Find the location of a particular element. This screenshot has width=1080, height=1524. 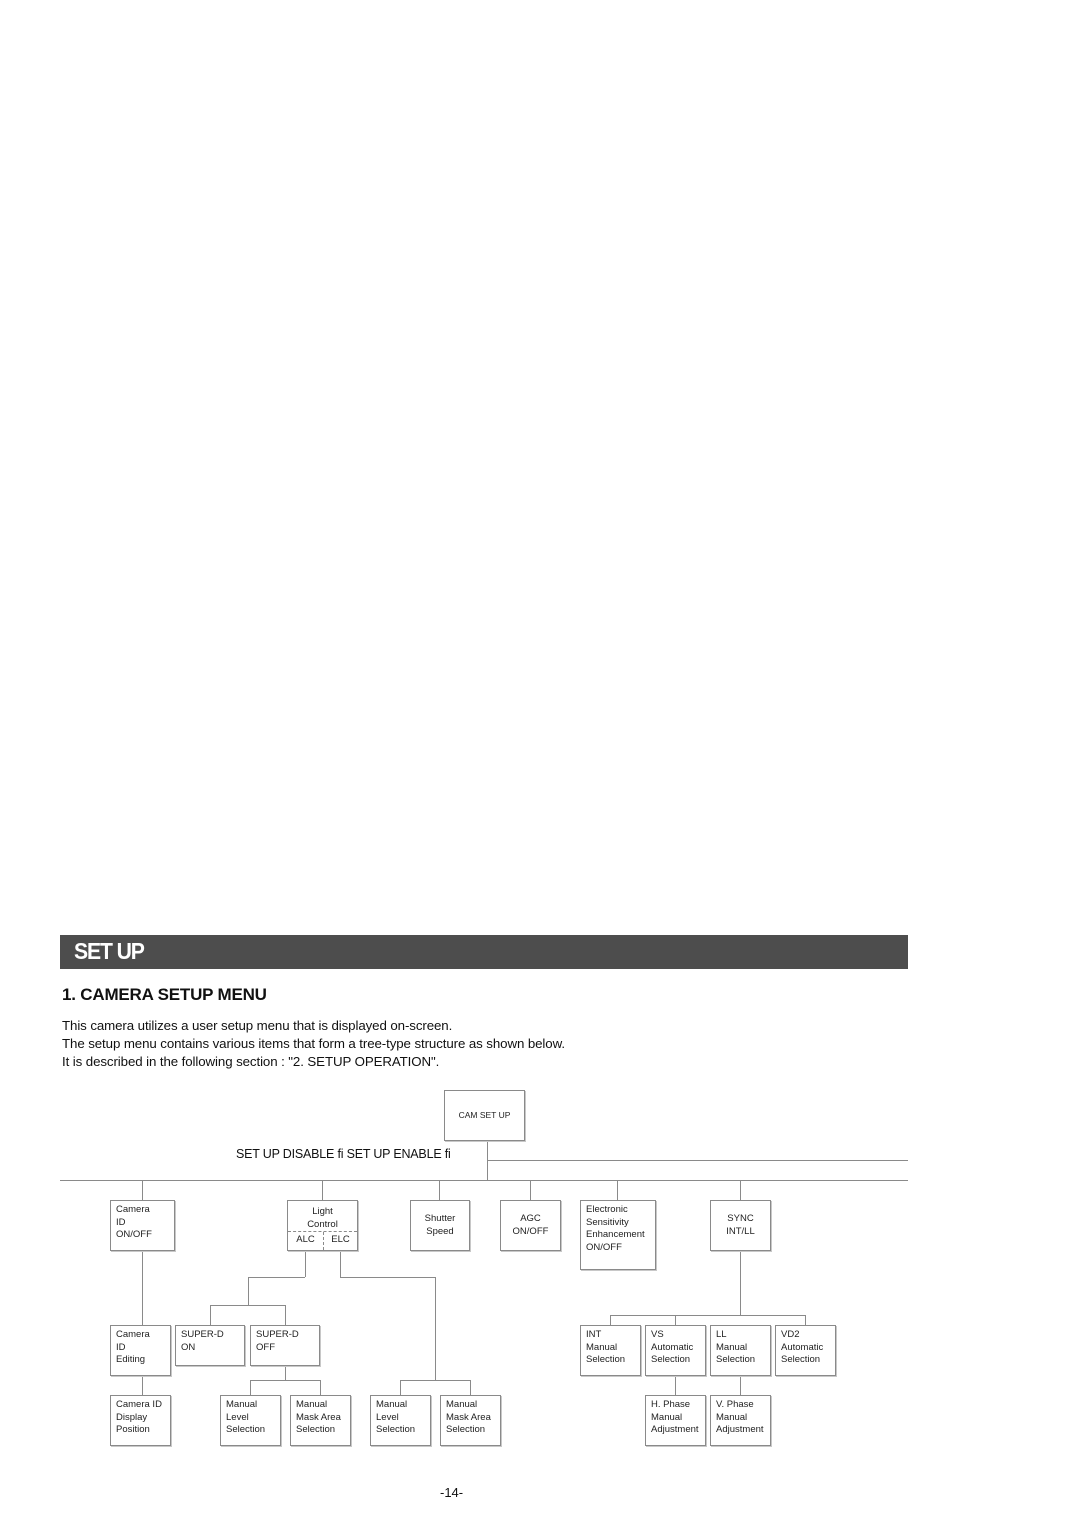

node-label: H. Phase is located at coordinates (671, 1404).